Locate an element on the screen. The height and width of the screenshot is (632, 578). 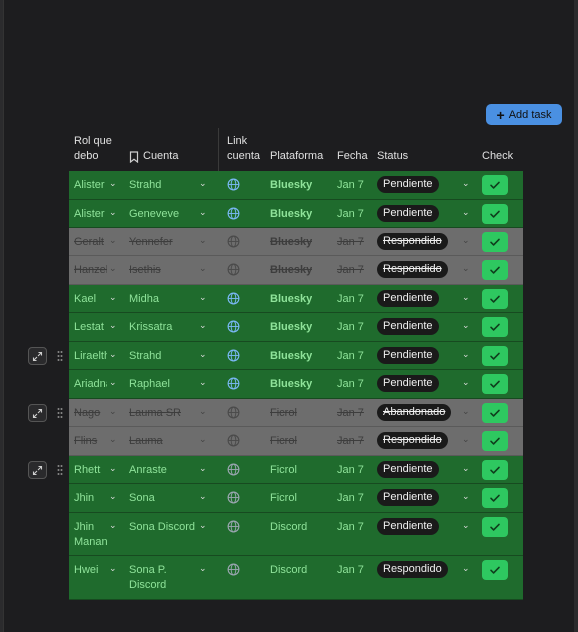
cell-rol: Lestat is located at coordinates (90, 327).